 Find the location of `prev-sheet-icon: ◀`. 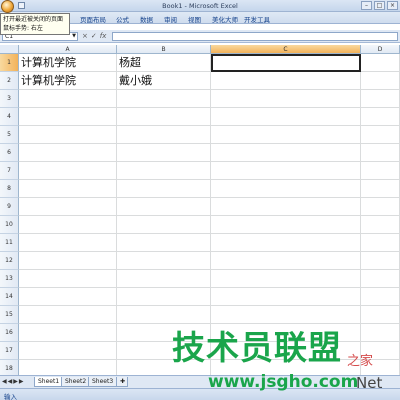

prev-sheet-icon: ◀ is located at coordinates (10, 381).